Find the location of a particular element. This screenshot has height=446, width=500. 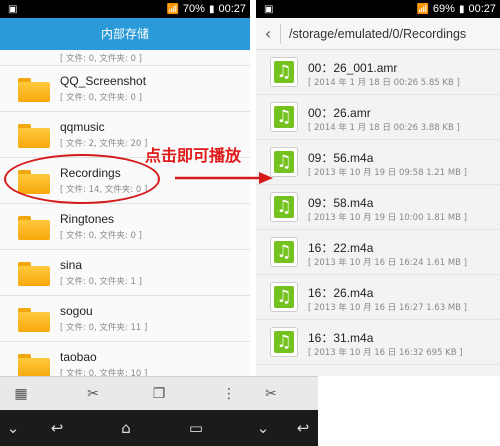

path-bar: ‹ /storage/emulated/0/Recordings is located at coordinates (378, 34).